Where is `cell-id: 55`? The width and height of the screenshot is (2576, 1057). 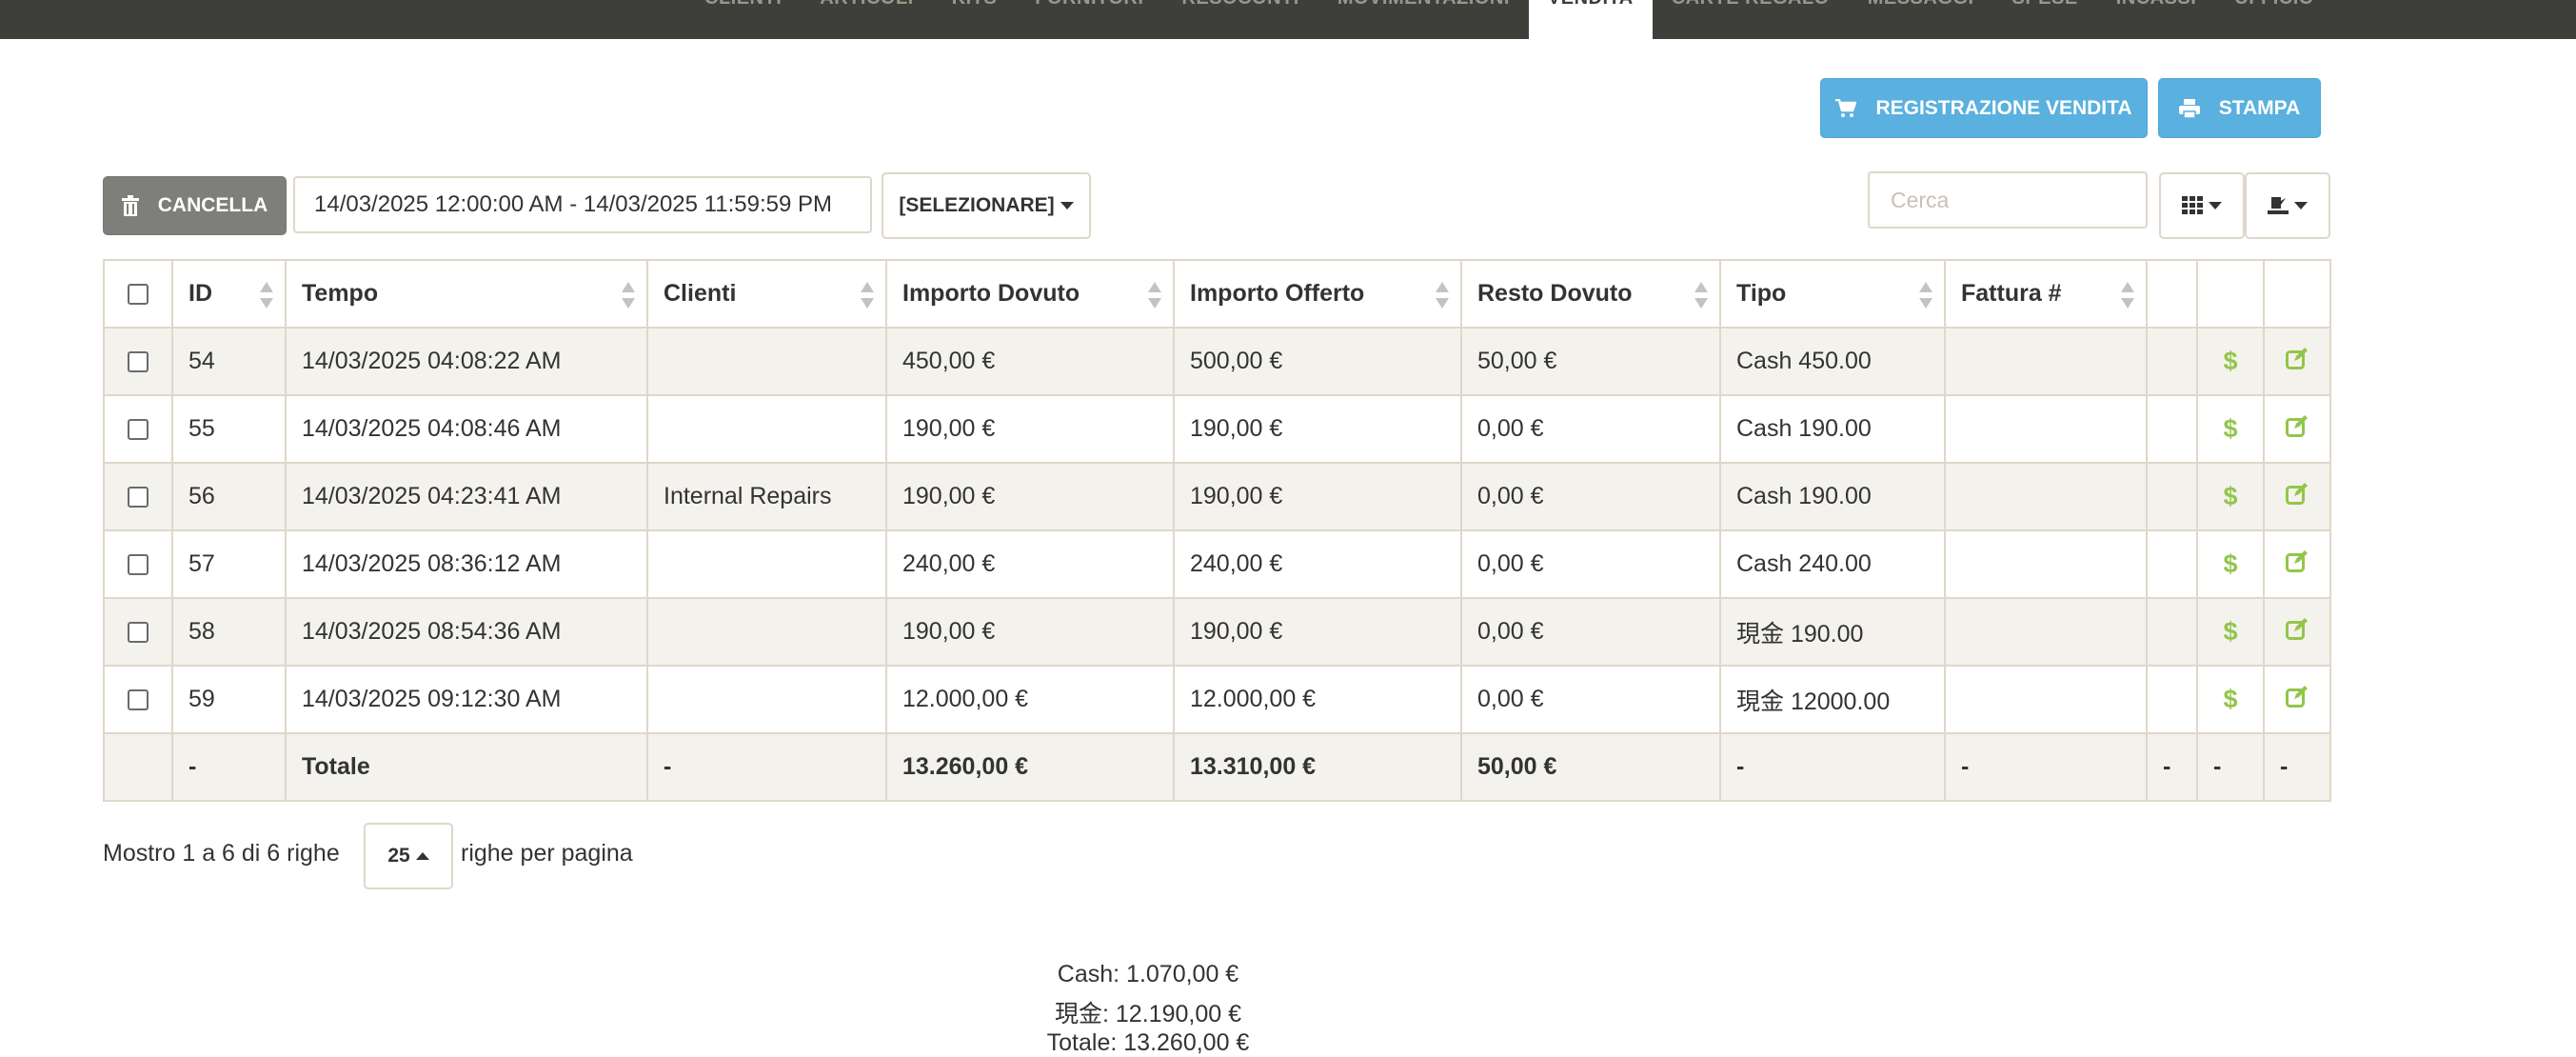
cell-id: 55 is located at coordinates (229, 429).